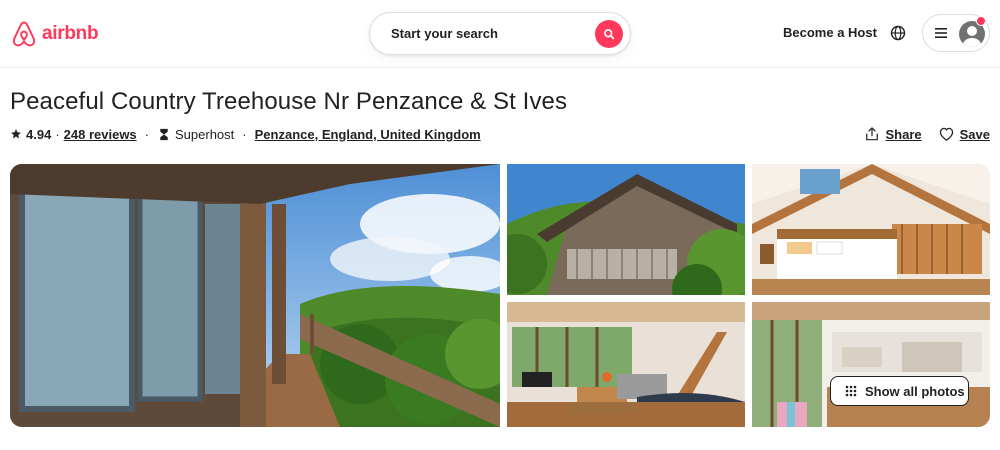  Describe the element at coordinates (24, 34) in the screenshot. I see `airbnb-logo-icon` at that location.